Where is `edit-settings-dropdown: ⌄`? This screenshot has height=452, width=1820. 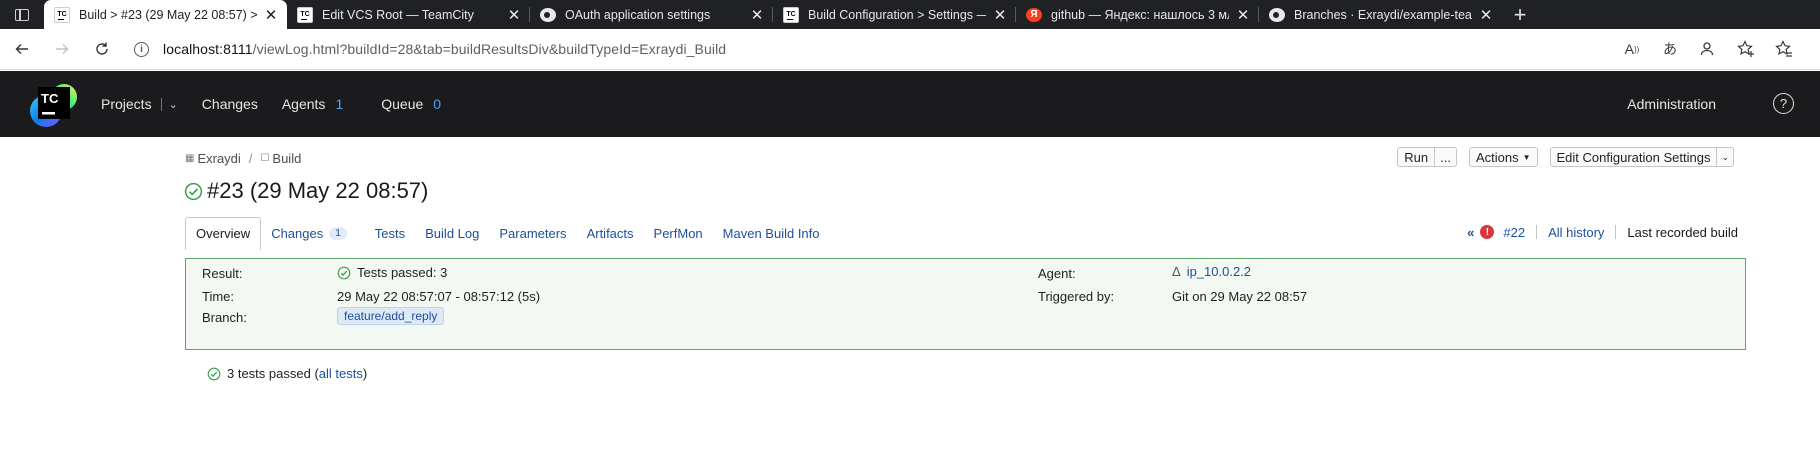
edit-settings-dropdown: ⌄ is located at coordinates (1725, 157).